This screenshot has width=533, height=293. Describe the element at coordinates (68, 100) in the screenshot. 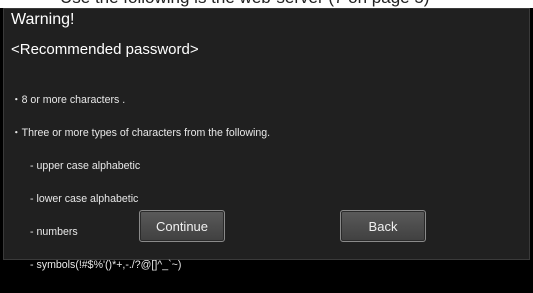

I see `requirement-line: ・8 or more characters .` at that location.